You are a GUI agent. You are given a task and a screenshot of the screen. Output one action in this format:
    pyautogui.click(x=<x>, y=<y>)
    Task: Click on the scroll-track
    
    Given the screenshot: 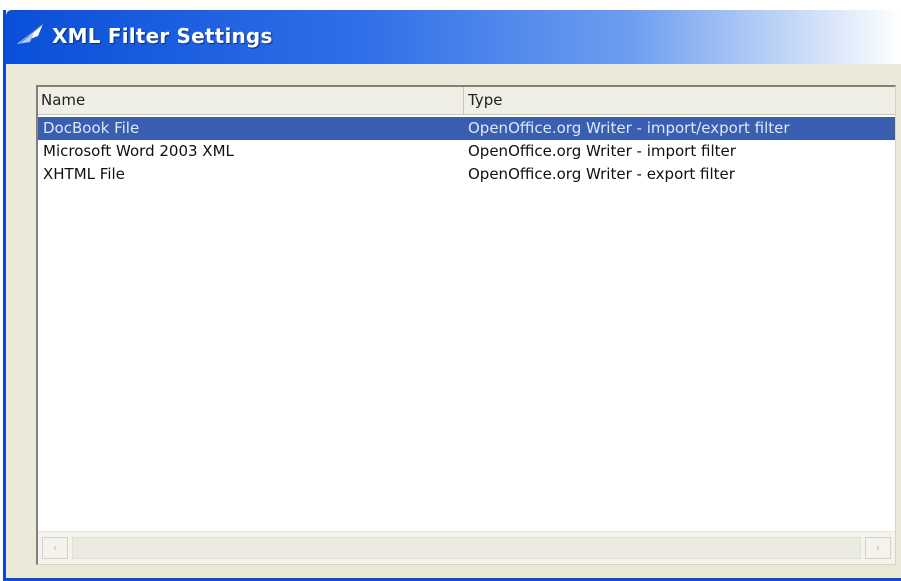 What is the action you would take?
    pyautogui.click(x=466, y=548)
    